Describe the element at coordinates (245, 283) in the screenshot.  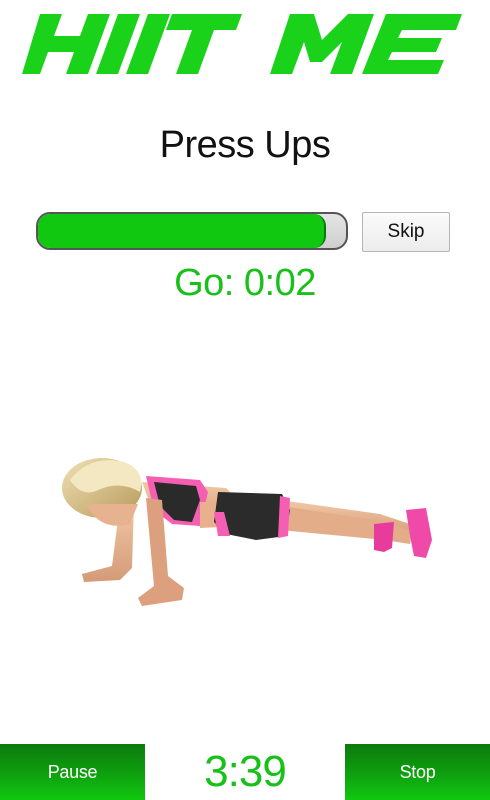
I see `countdown-timer: Go: 0:02` at that location.